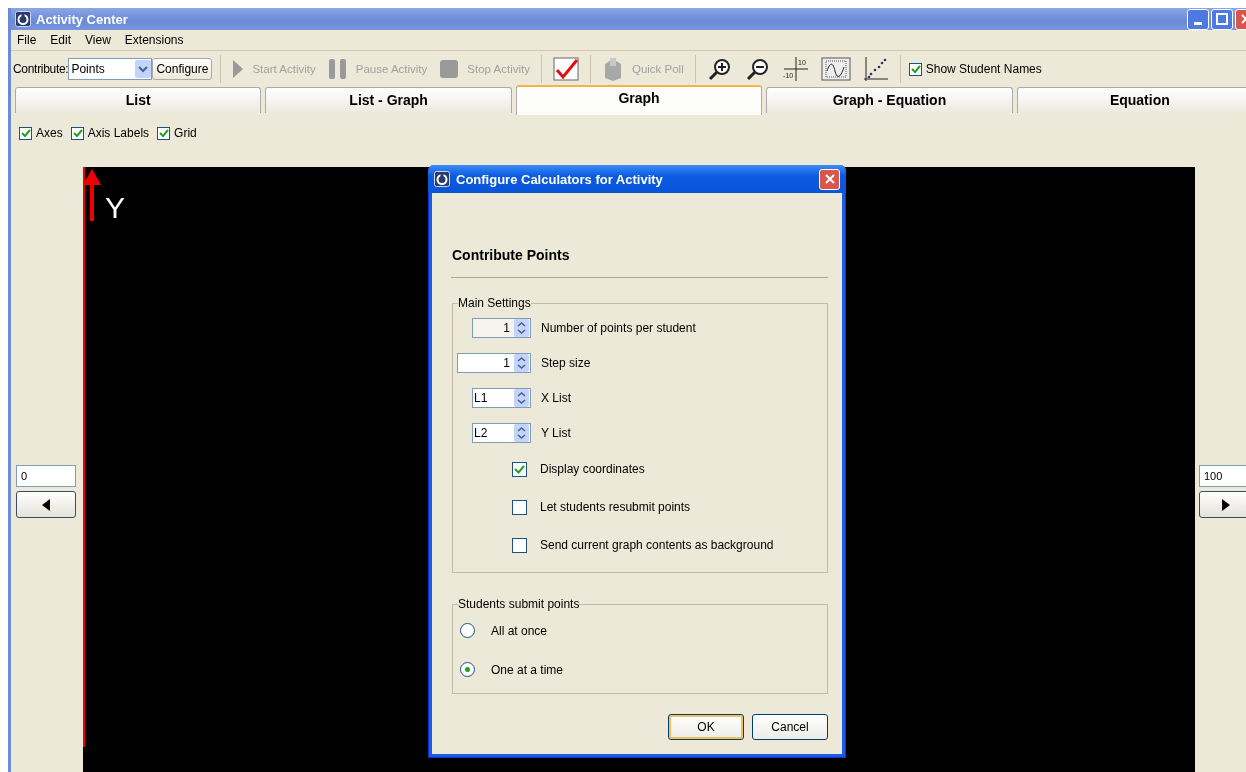 Image resolution: width=1246 pixels, height=772 pixels. What do you see at coordinates (1222, 476) in the screenshot?
I see `x-max-field: 100` at bounding box center [1222, 476].